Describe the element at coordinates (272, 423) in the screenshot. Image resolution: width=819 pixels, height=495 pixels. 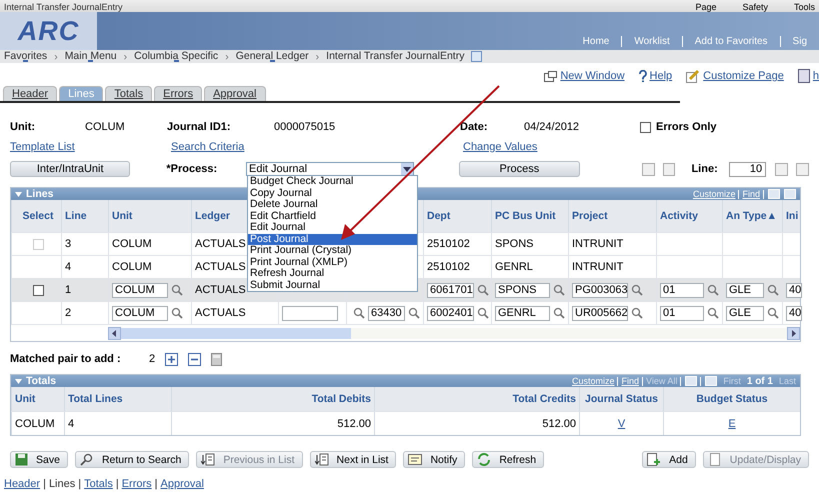
I see `table-cell: 512.00` at that location.